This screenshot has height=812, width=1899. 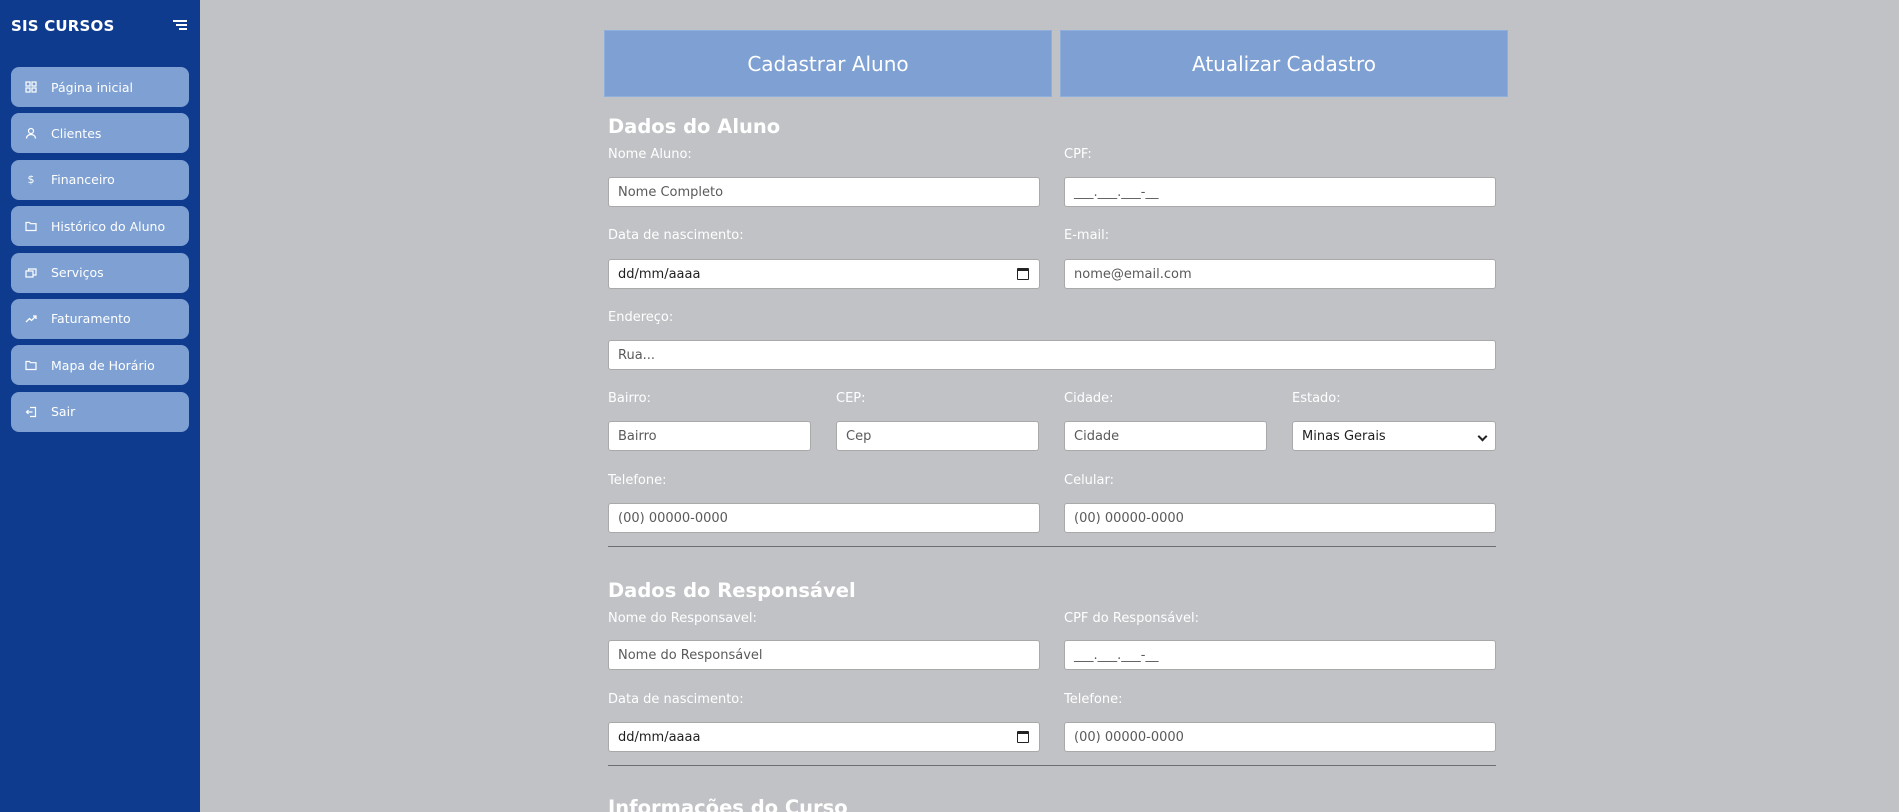 I want to click on sidebar-item-label: Serviços, so click(x=77, y=273).